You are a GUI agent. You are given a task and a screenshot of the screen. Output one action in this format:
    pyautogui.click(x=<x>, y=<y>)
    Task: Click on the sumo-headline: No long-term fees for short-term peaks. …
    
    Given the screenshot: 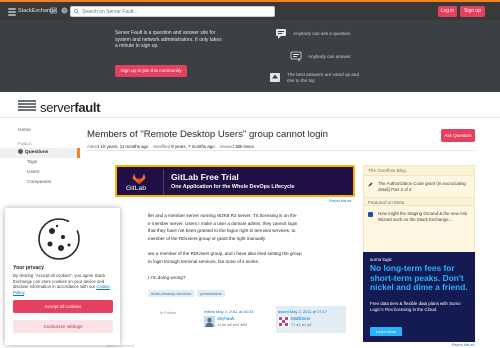 What is the action you would take?
    pyautogui.click(x=419, y=277)
    